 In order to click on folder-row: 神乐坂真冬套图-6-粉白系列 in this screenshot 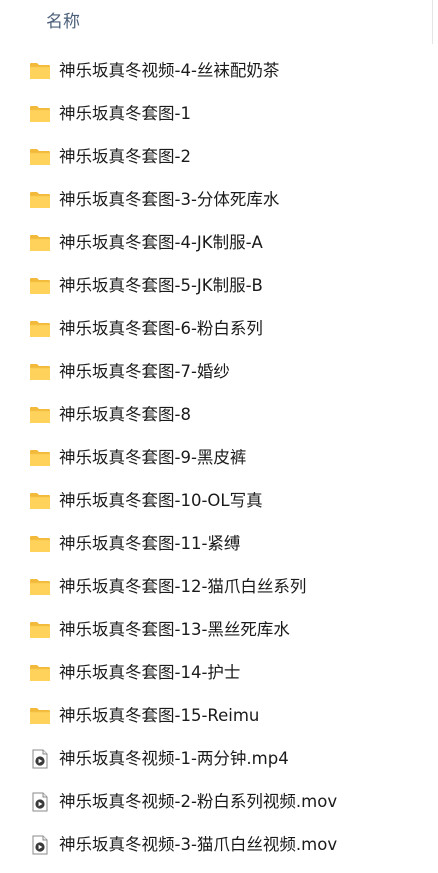, I will do `click(219, 329)`.